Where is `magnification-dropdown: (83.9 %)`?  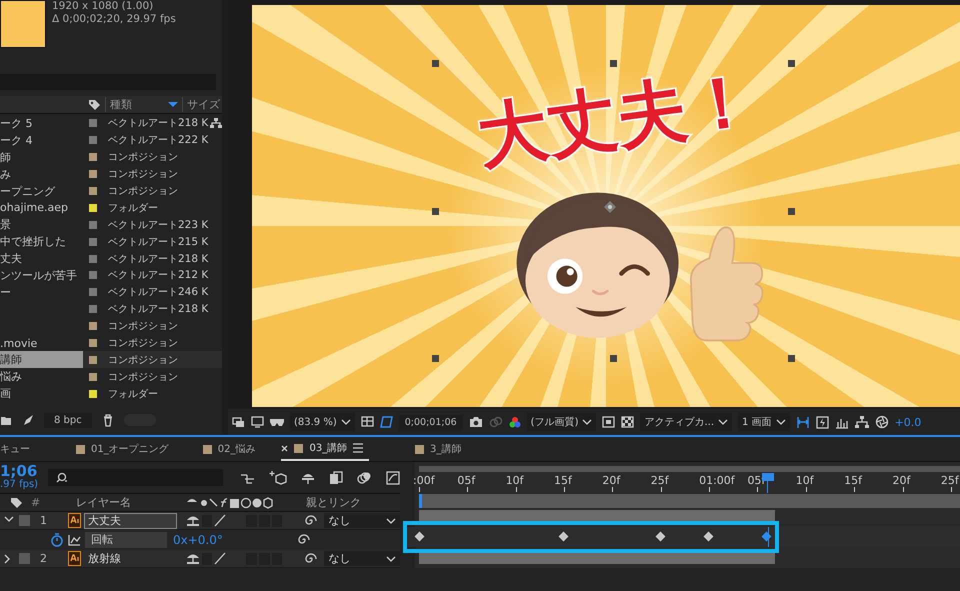 magnification-dropdown: (83.9 %) is located at coordinates (322, 422).